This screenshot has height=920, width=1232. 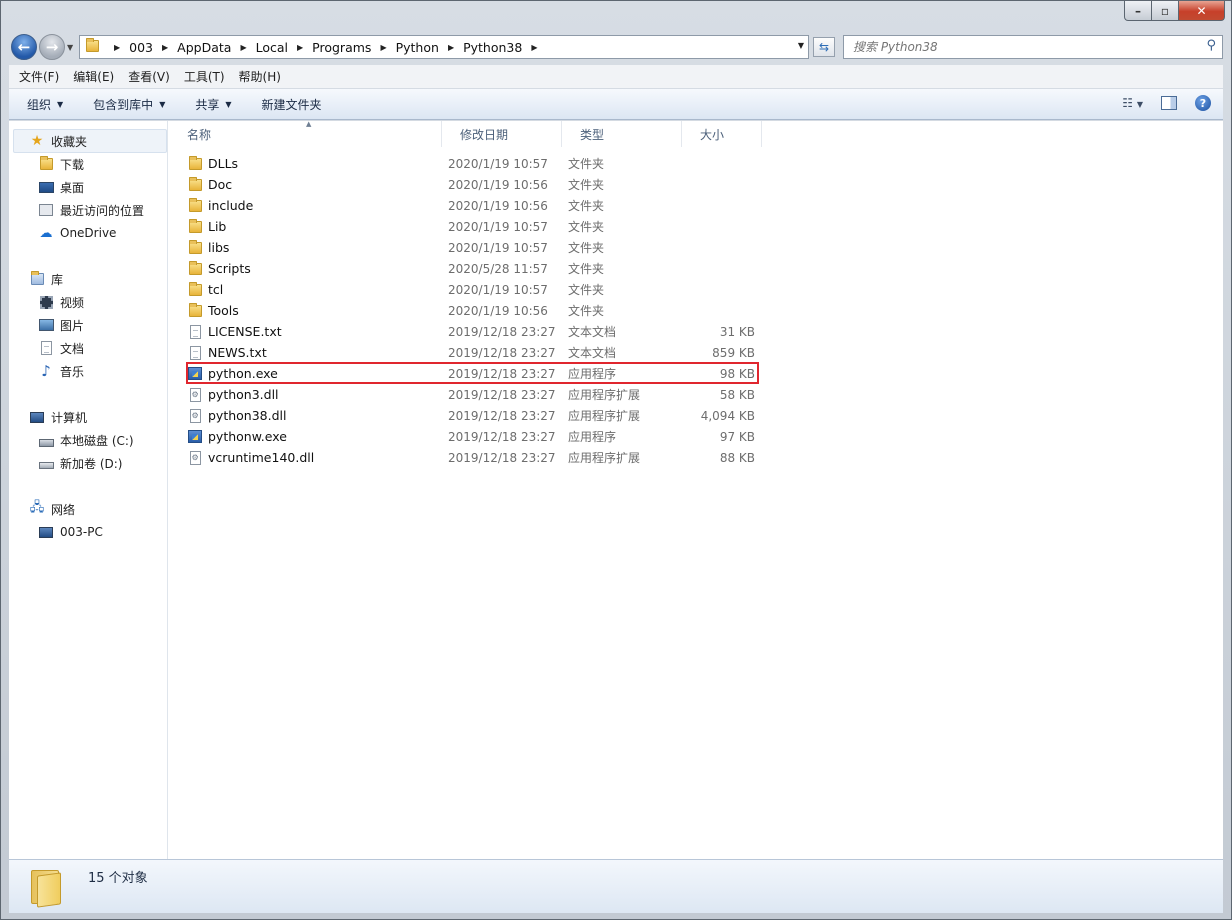 What do you see at coordinates (209, 184) in the screenshot?
I see `file-name: Doc` at bounding box center [209, 184].